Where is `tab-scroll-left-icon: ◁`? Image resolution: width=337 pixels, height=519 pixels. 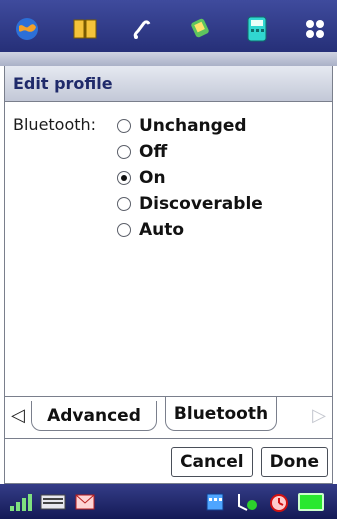
tab-scroll-left-icon: ◁ is located at coordinates (18, 415).